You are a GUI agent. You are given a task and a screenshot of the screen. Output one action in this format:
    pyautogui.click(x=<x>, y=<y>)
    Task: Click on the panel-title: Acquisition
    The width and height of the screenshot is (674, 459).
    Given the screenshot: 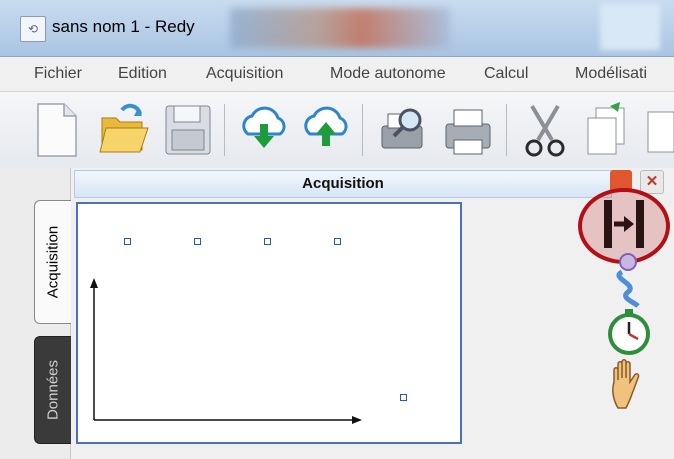 What is the action you would take?
    pyautogui.click(x=343, y=183)
    